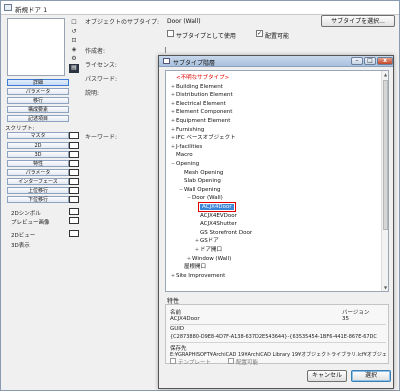 This screenshot has height=391, width=400. Describe the element at coordinates (356, 313) in the screenshot. I see `version-label: バージョン` at that location.